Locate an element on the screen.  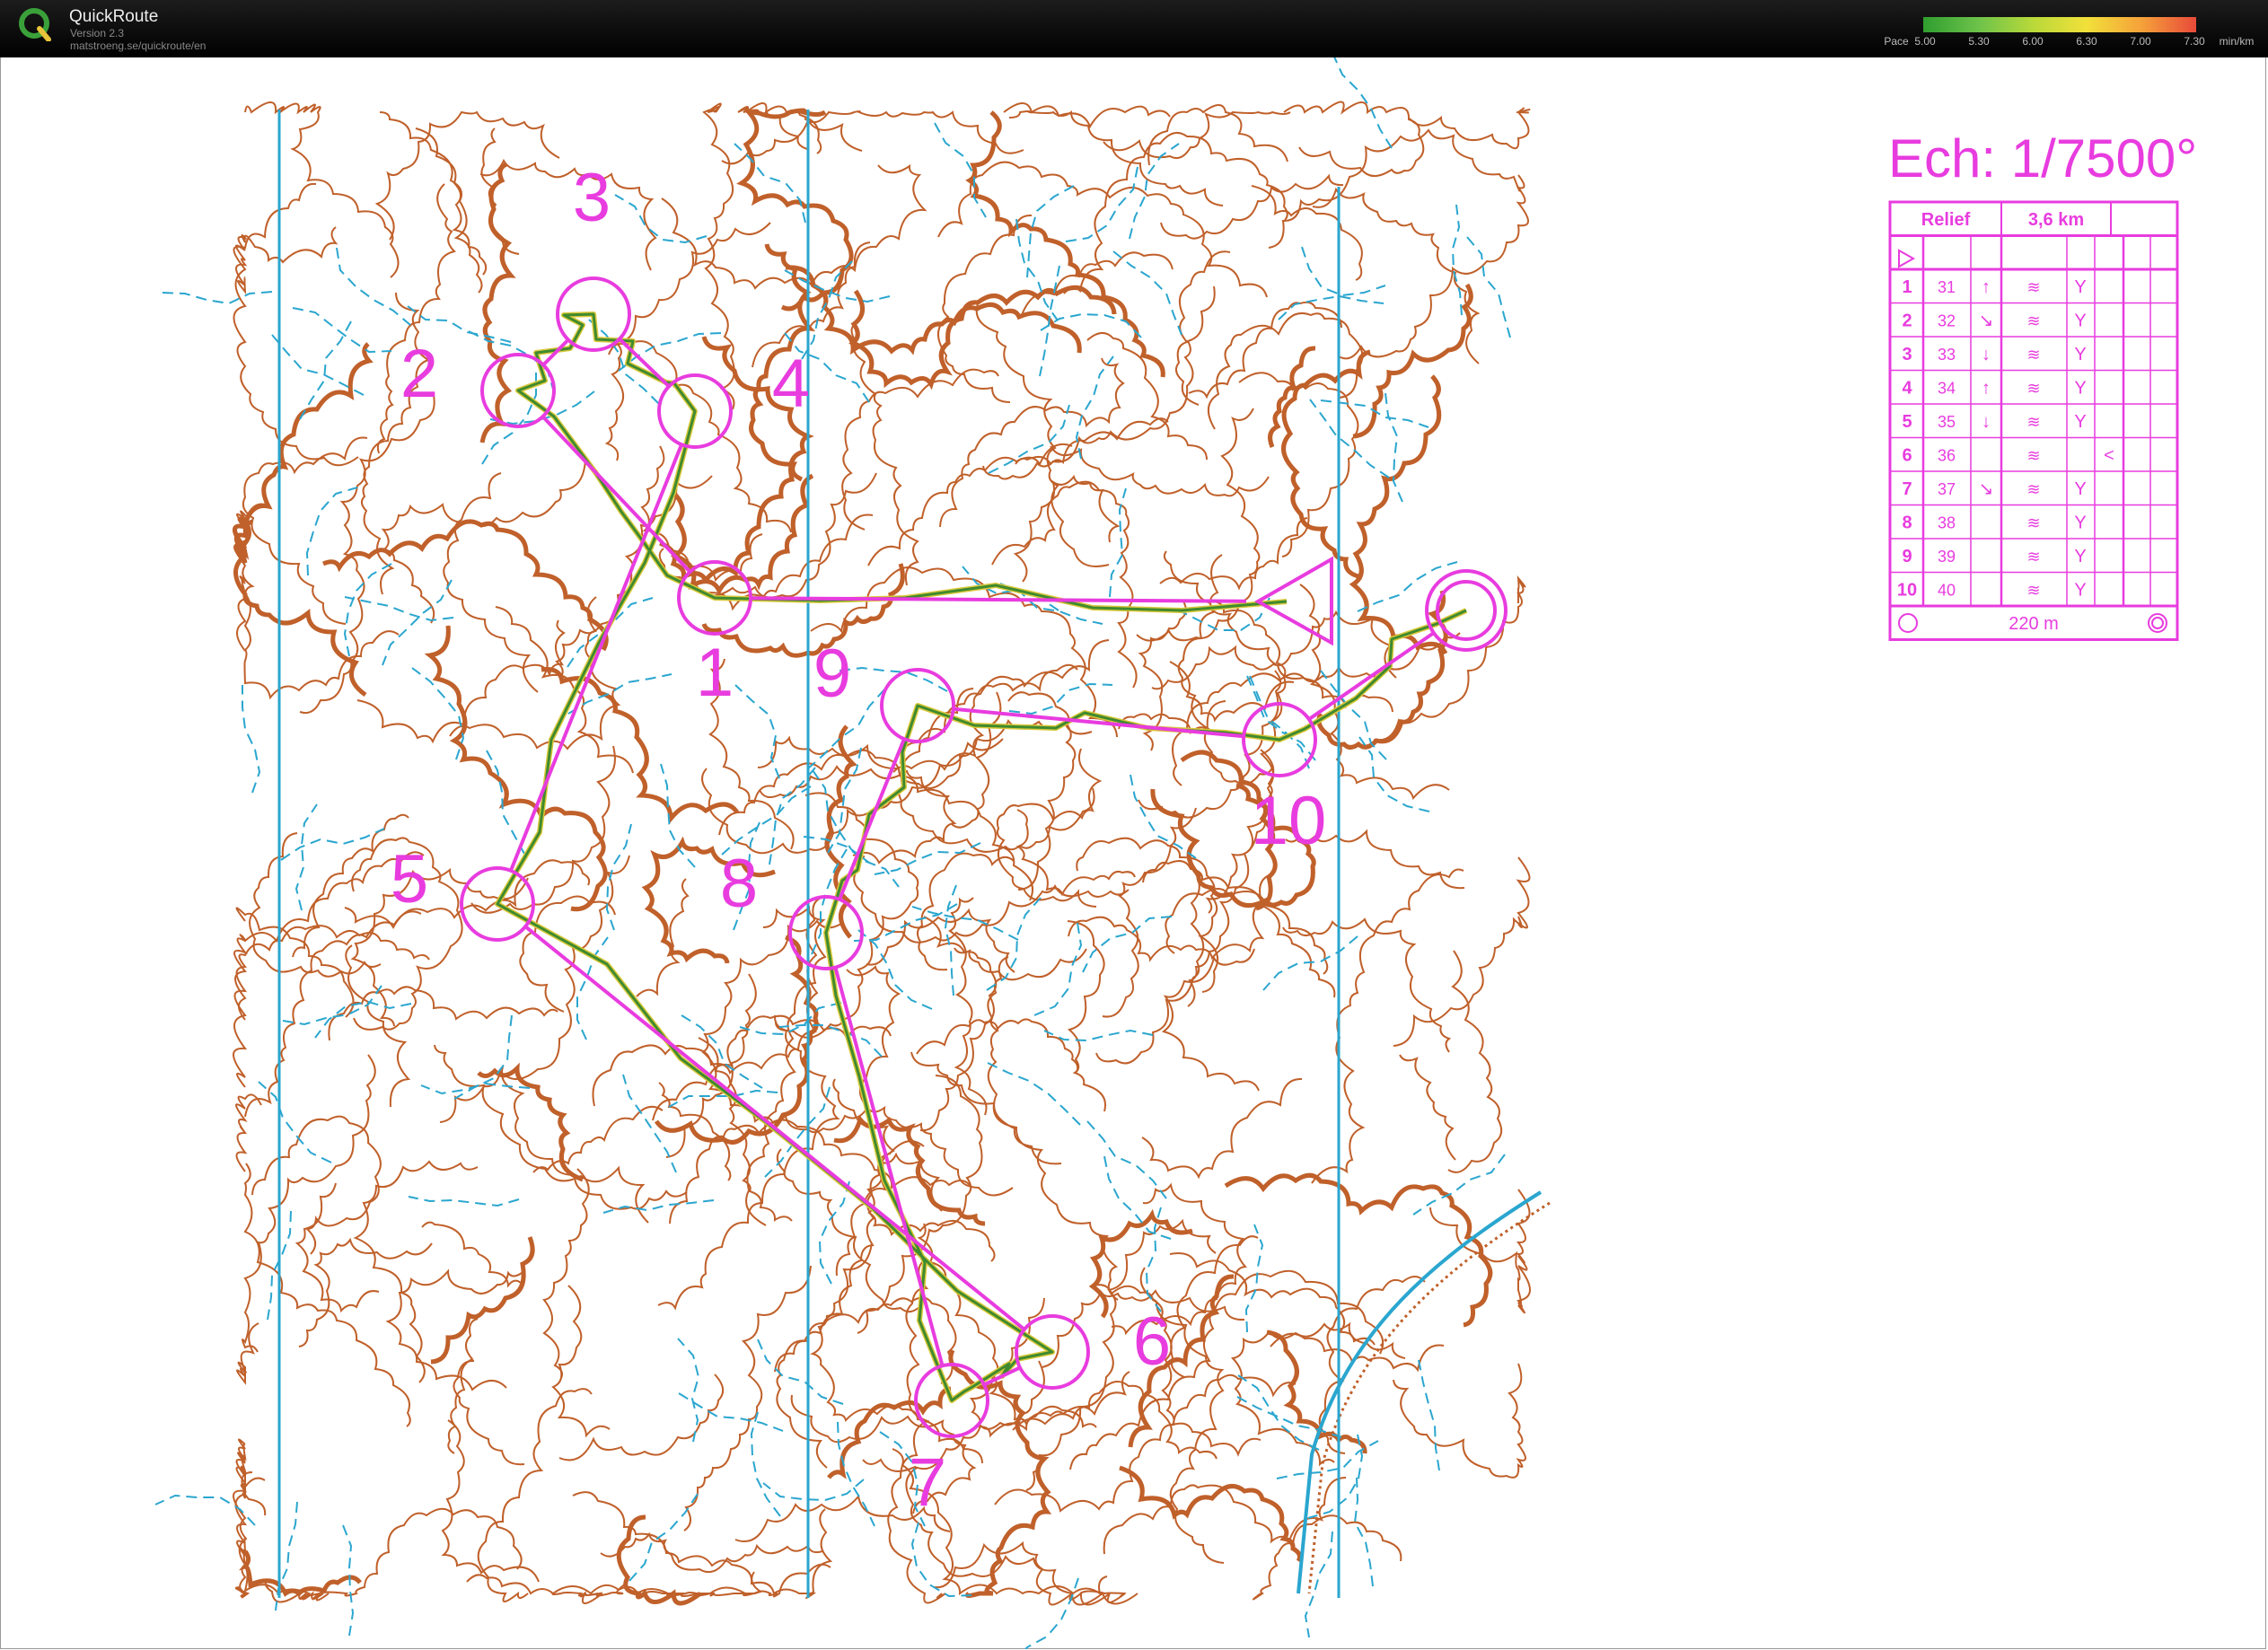
description-control-number: 2 is located at coordinates (1907, 321).